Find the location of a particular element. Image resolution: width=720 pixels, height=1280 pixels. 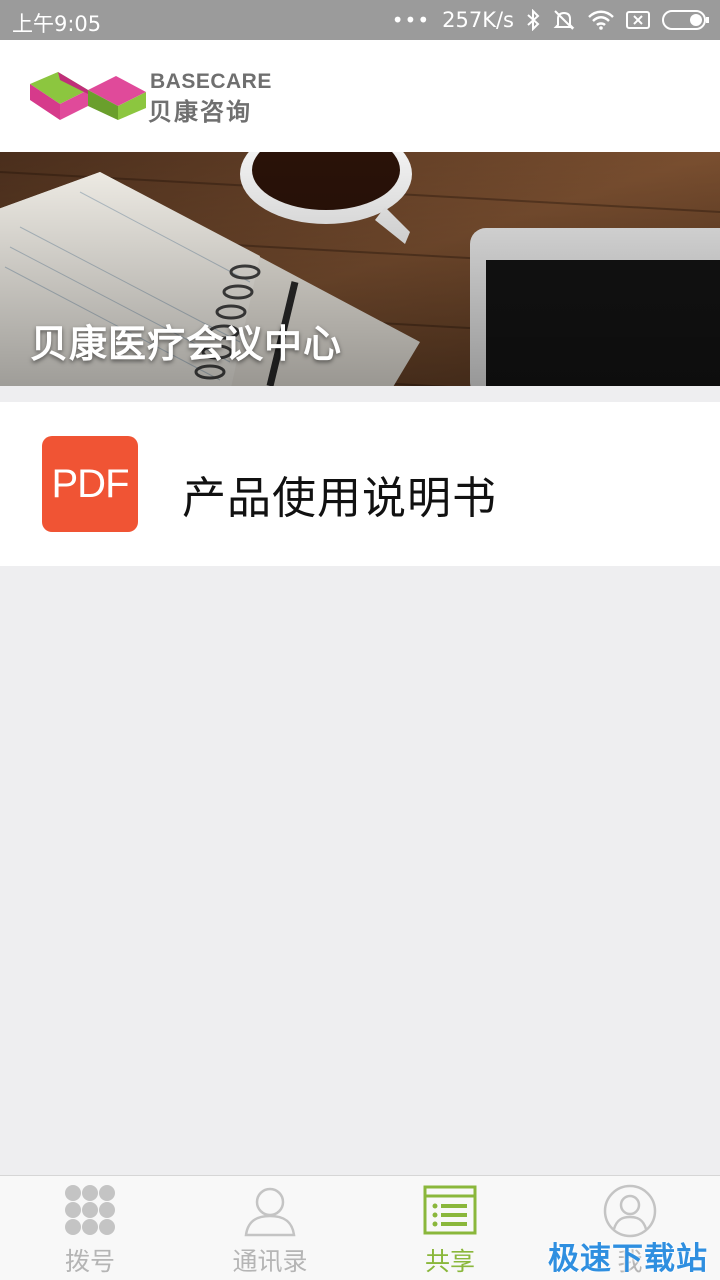

pdf-icon: PDF is located at coordinates (90, 484).